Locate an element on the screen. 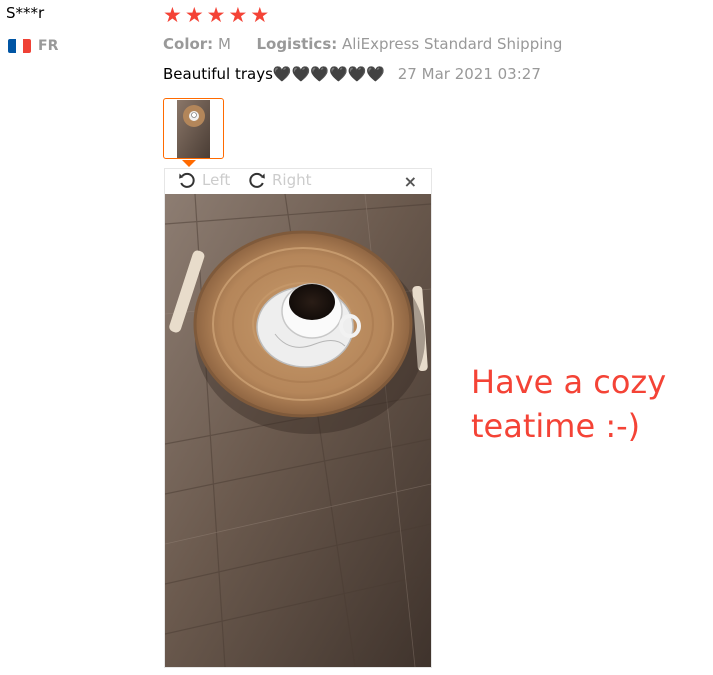 The image size is (713, 675). rotate-ccw-icon is located at coordinates (187, 180).